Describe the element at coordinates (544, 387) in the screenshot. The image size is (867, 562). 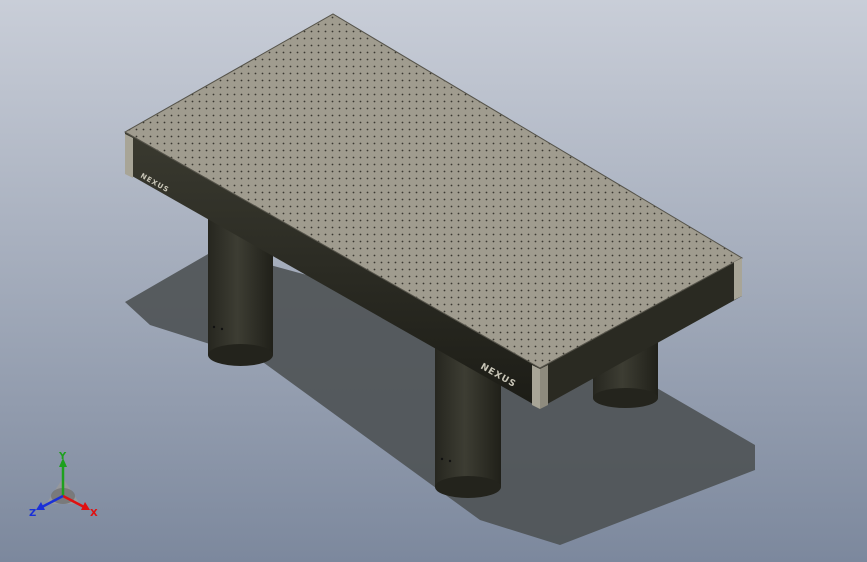
I see `edge-trim-side-left` at that location.